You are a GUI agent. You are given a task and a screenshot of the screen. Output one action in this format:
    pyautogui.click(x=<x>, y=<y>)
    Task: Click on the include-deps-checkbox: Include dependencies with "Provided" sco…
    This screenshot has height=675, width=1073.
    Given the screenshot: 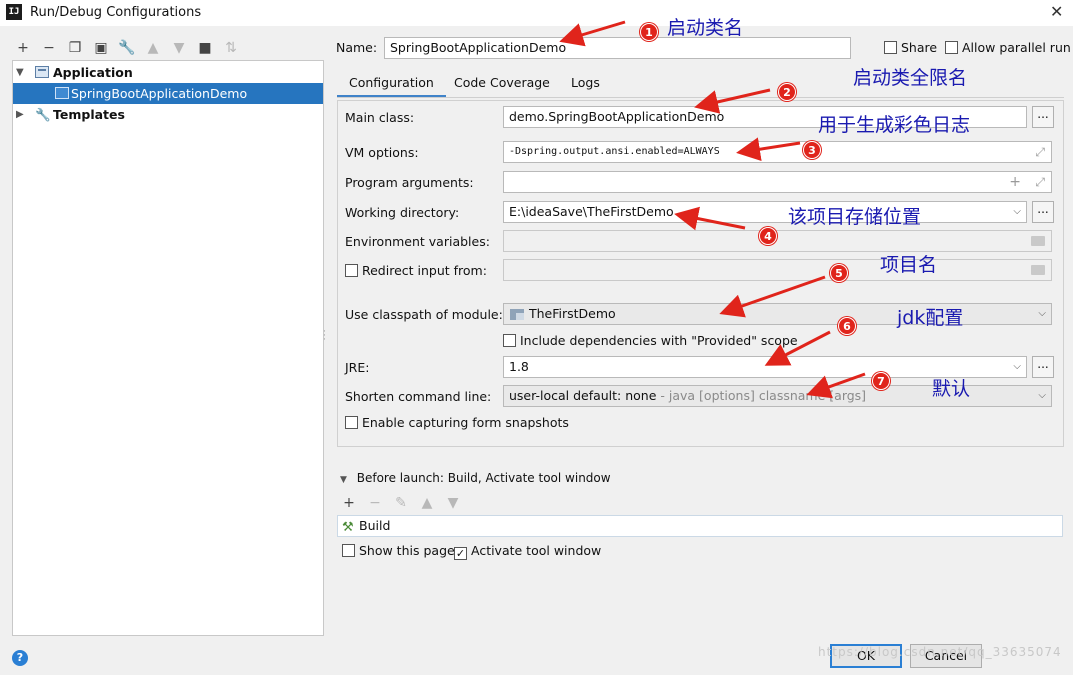 What is the action you would take?
    pyautogui.click(x=650, y=340)
    